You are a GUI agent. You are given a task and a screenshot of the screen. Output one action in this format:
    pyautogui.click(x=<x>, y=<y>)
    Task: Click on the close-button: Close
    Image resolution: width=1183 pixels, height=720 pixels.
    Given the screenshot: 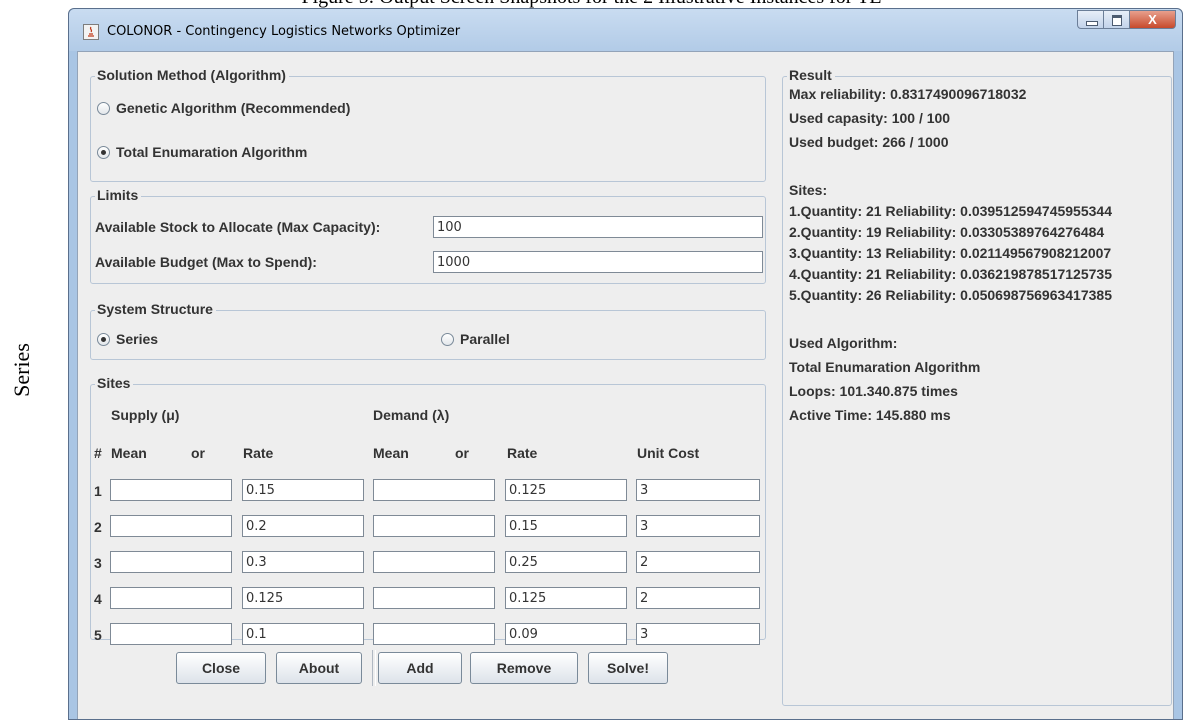 What is the action you would take?
    pyautogui.click(x=221, y=668)
    